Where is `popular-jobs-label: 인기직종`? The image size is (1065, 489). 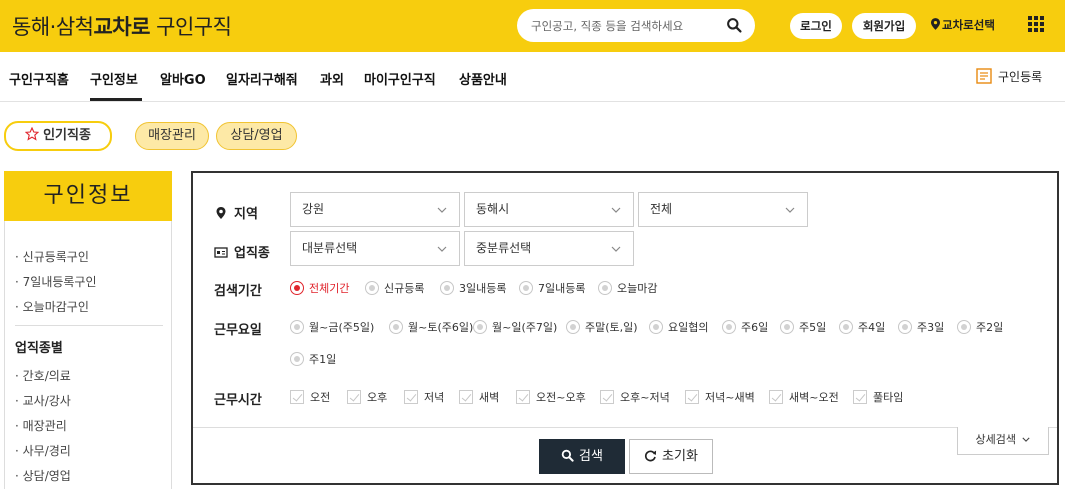
popular-jobs-label: 인기직종 is located at coordinates (67, 135).